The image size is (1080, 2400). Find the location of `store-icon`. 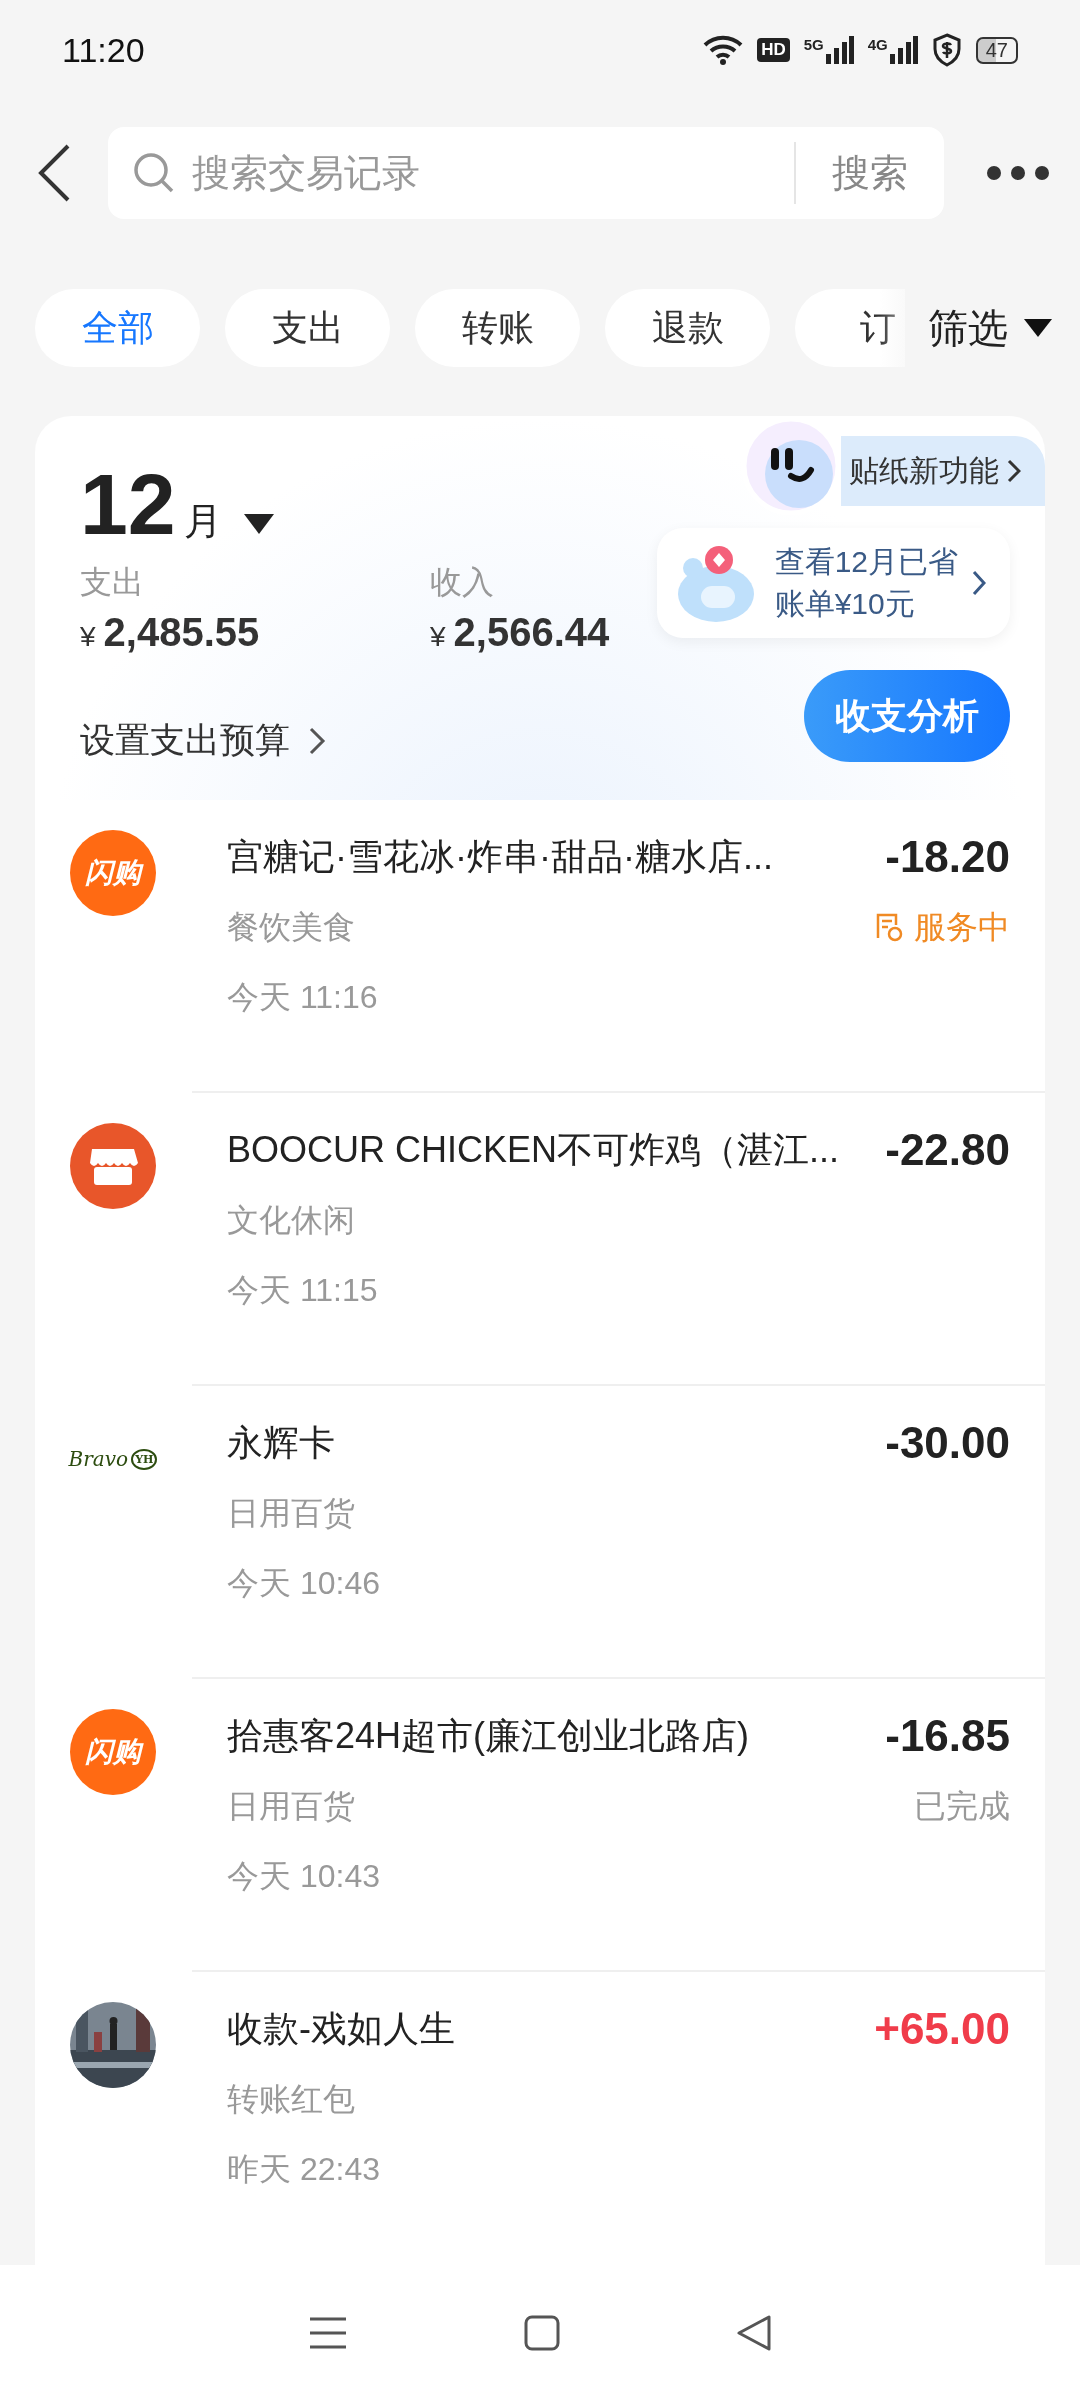

store-icon is located at coordinates (113, 1166).